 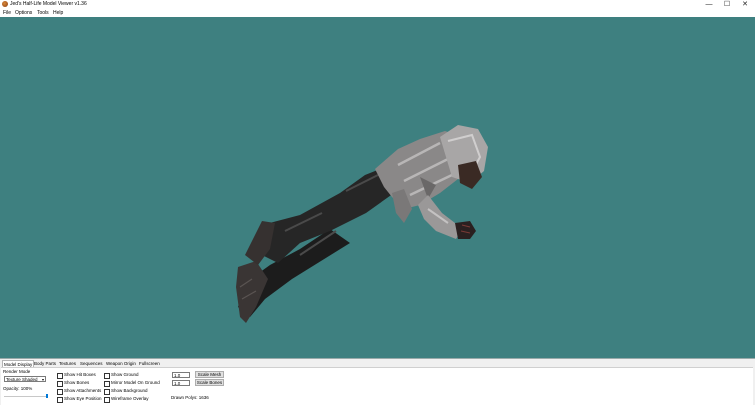 I want to click on drawn-polys-readout: Drawn Polys: 1636, so click(x=190, y=397).